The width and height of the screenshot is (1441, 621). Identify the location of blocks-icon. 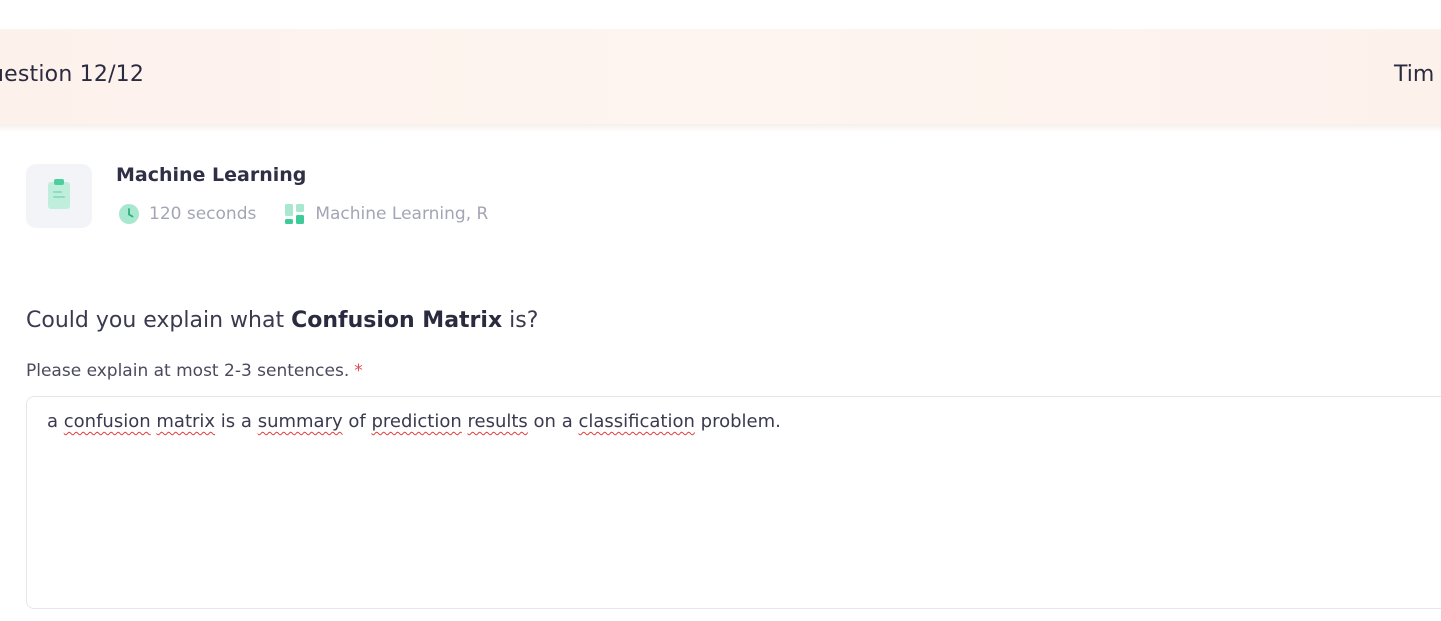
(295, 214).